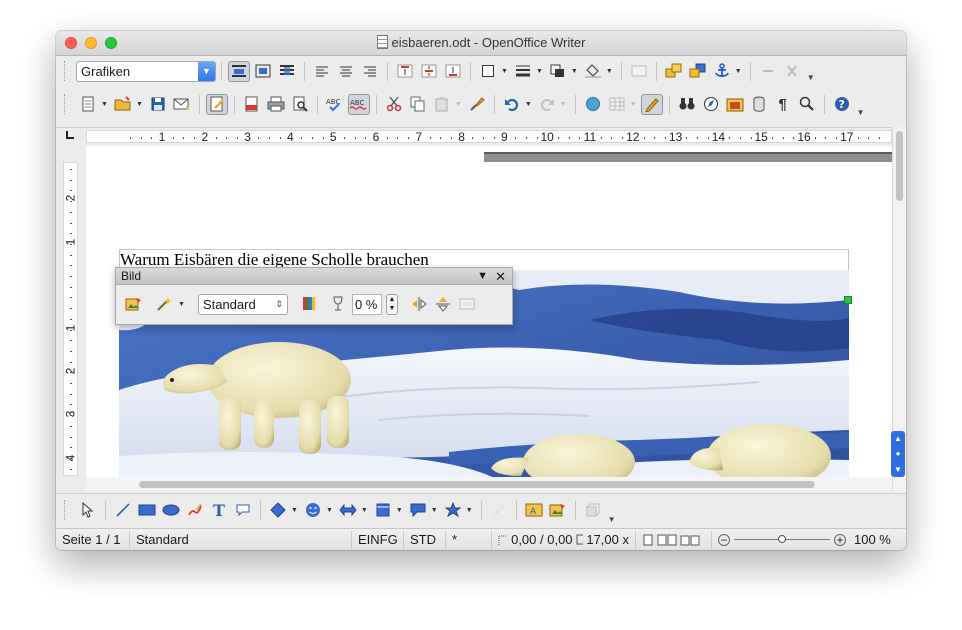 Image resolution: width=962 pixels, height=630 pixels. I want to click on borders-button, so click(488, 71).